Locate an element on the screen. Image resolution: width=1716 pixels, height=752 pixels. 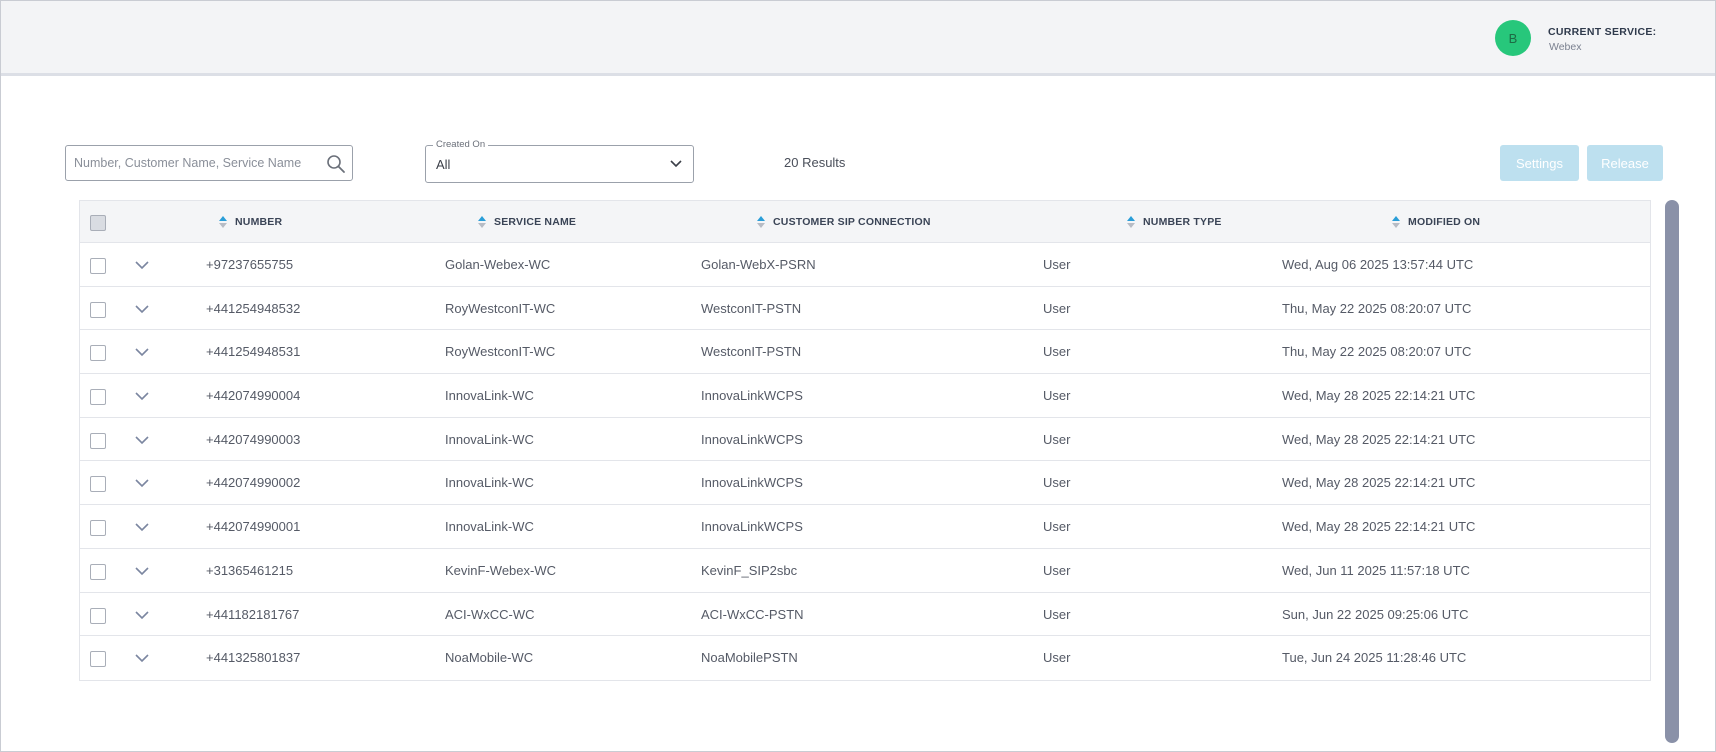
cell-sip-connection: Golan-WebX-PSRN is located at coordinates (758, 264).